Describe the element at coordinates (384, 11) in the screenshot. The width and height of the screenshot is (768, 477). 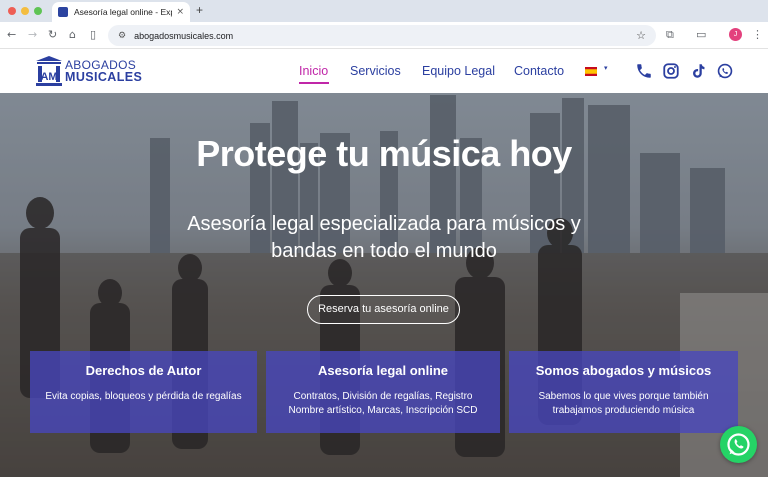
I see `browser-tab-strip: Asesoría legal online - Expert × +` at that location.